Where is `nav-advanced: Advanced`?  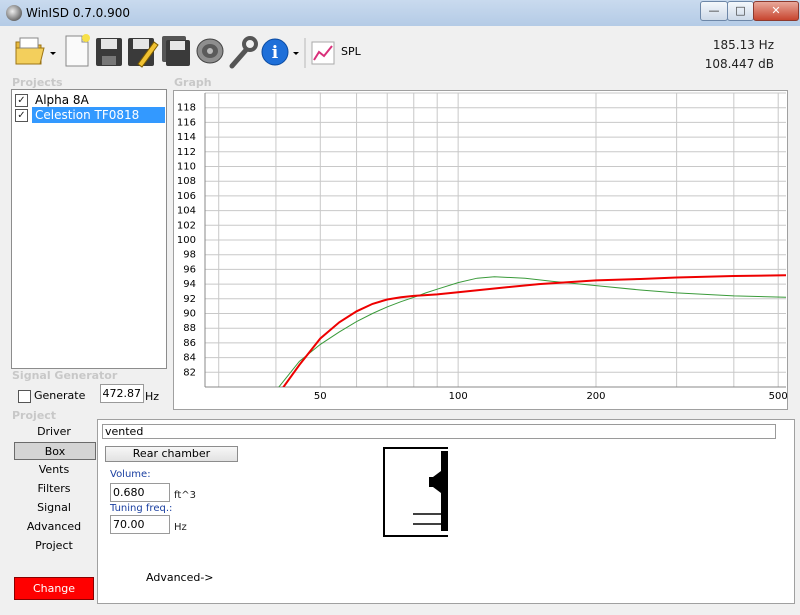
nav-advanced: Advanced is located at coordinates (54, 526).